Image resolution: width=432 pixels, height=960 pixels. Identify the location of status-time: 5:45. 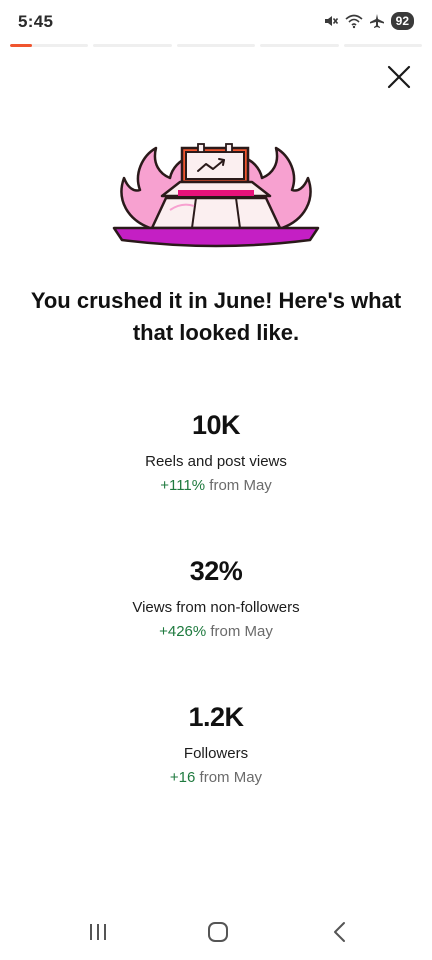
(36, 21).